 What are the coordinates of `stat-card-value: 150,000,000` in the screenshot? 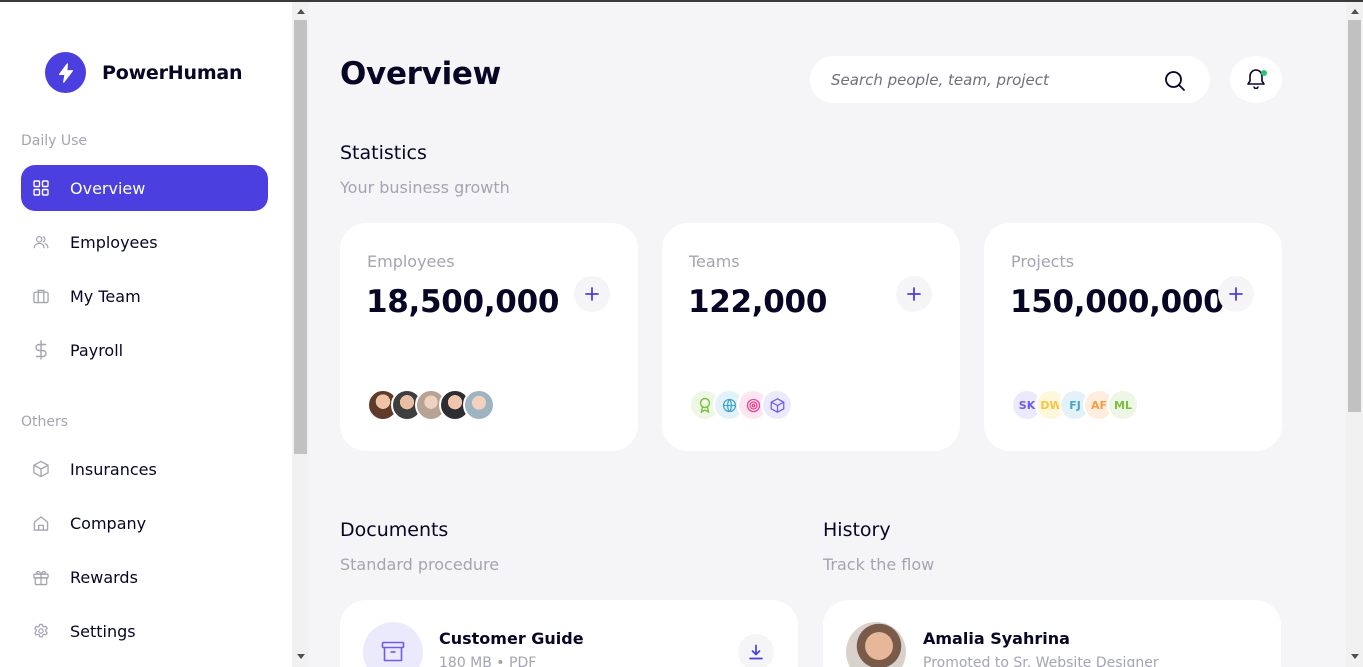 It's located at (1117, 302).